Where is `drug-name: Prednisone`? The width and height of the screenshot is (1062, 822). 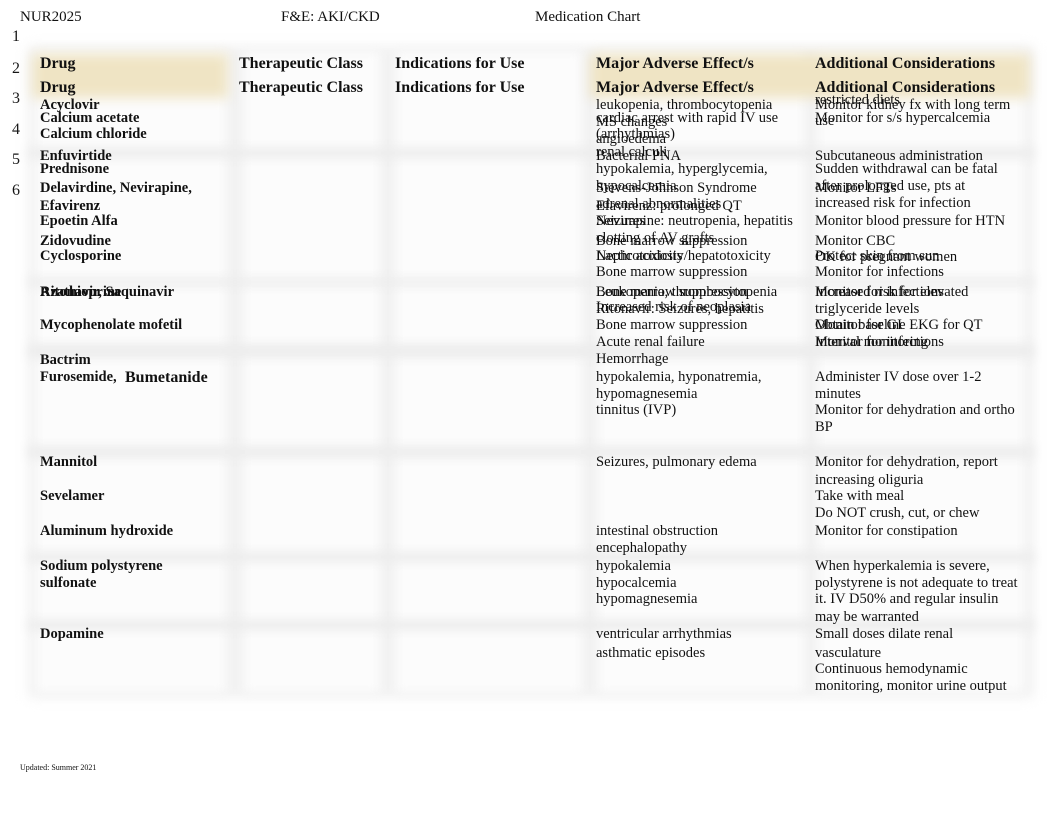 drug-name: Prednisone is located at coordinates (75, 169).